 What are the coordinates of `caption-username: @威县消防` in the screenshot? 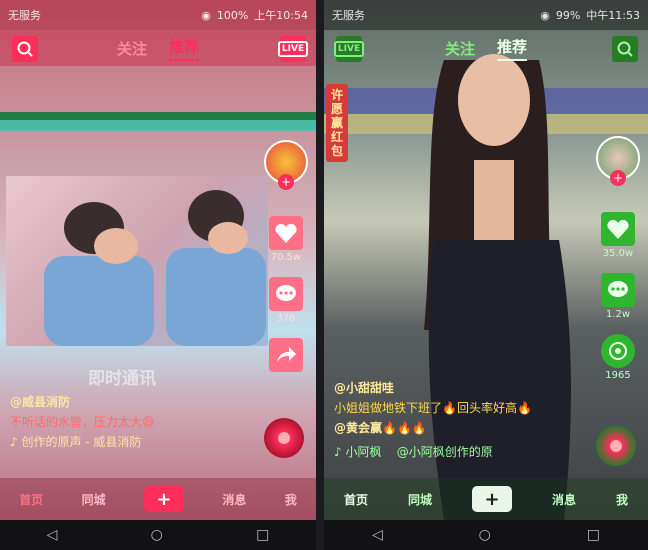 It's located at (133, 402).